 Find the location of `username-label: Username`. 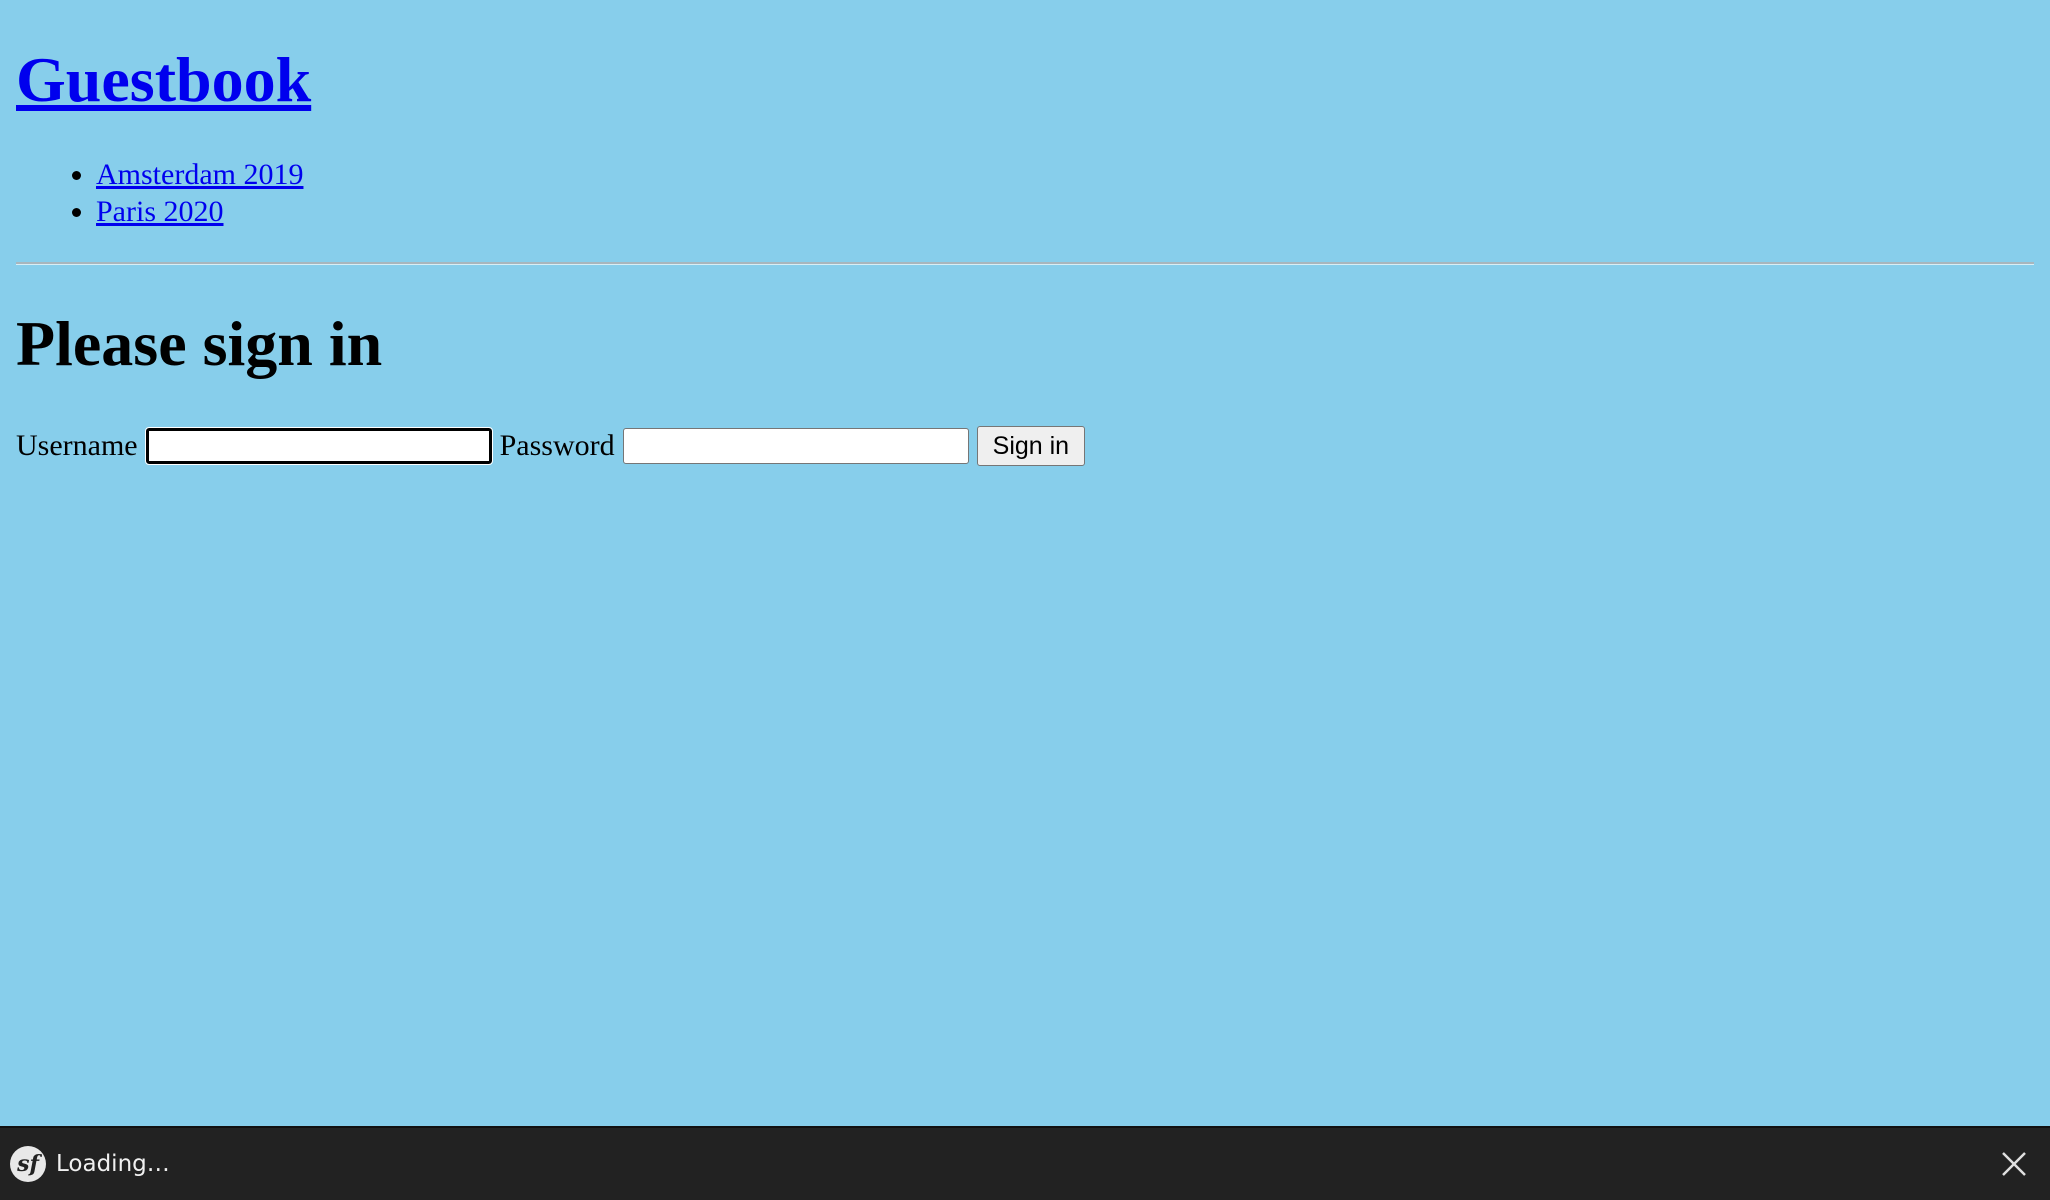

username-label: Username is located at coordinates (77, 445).